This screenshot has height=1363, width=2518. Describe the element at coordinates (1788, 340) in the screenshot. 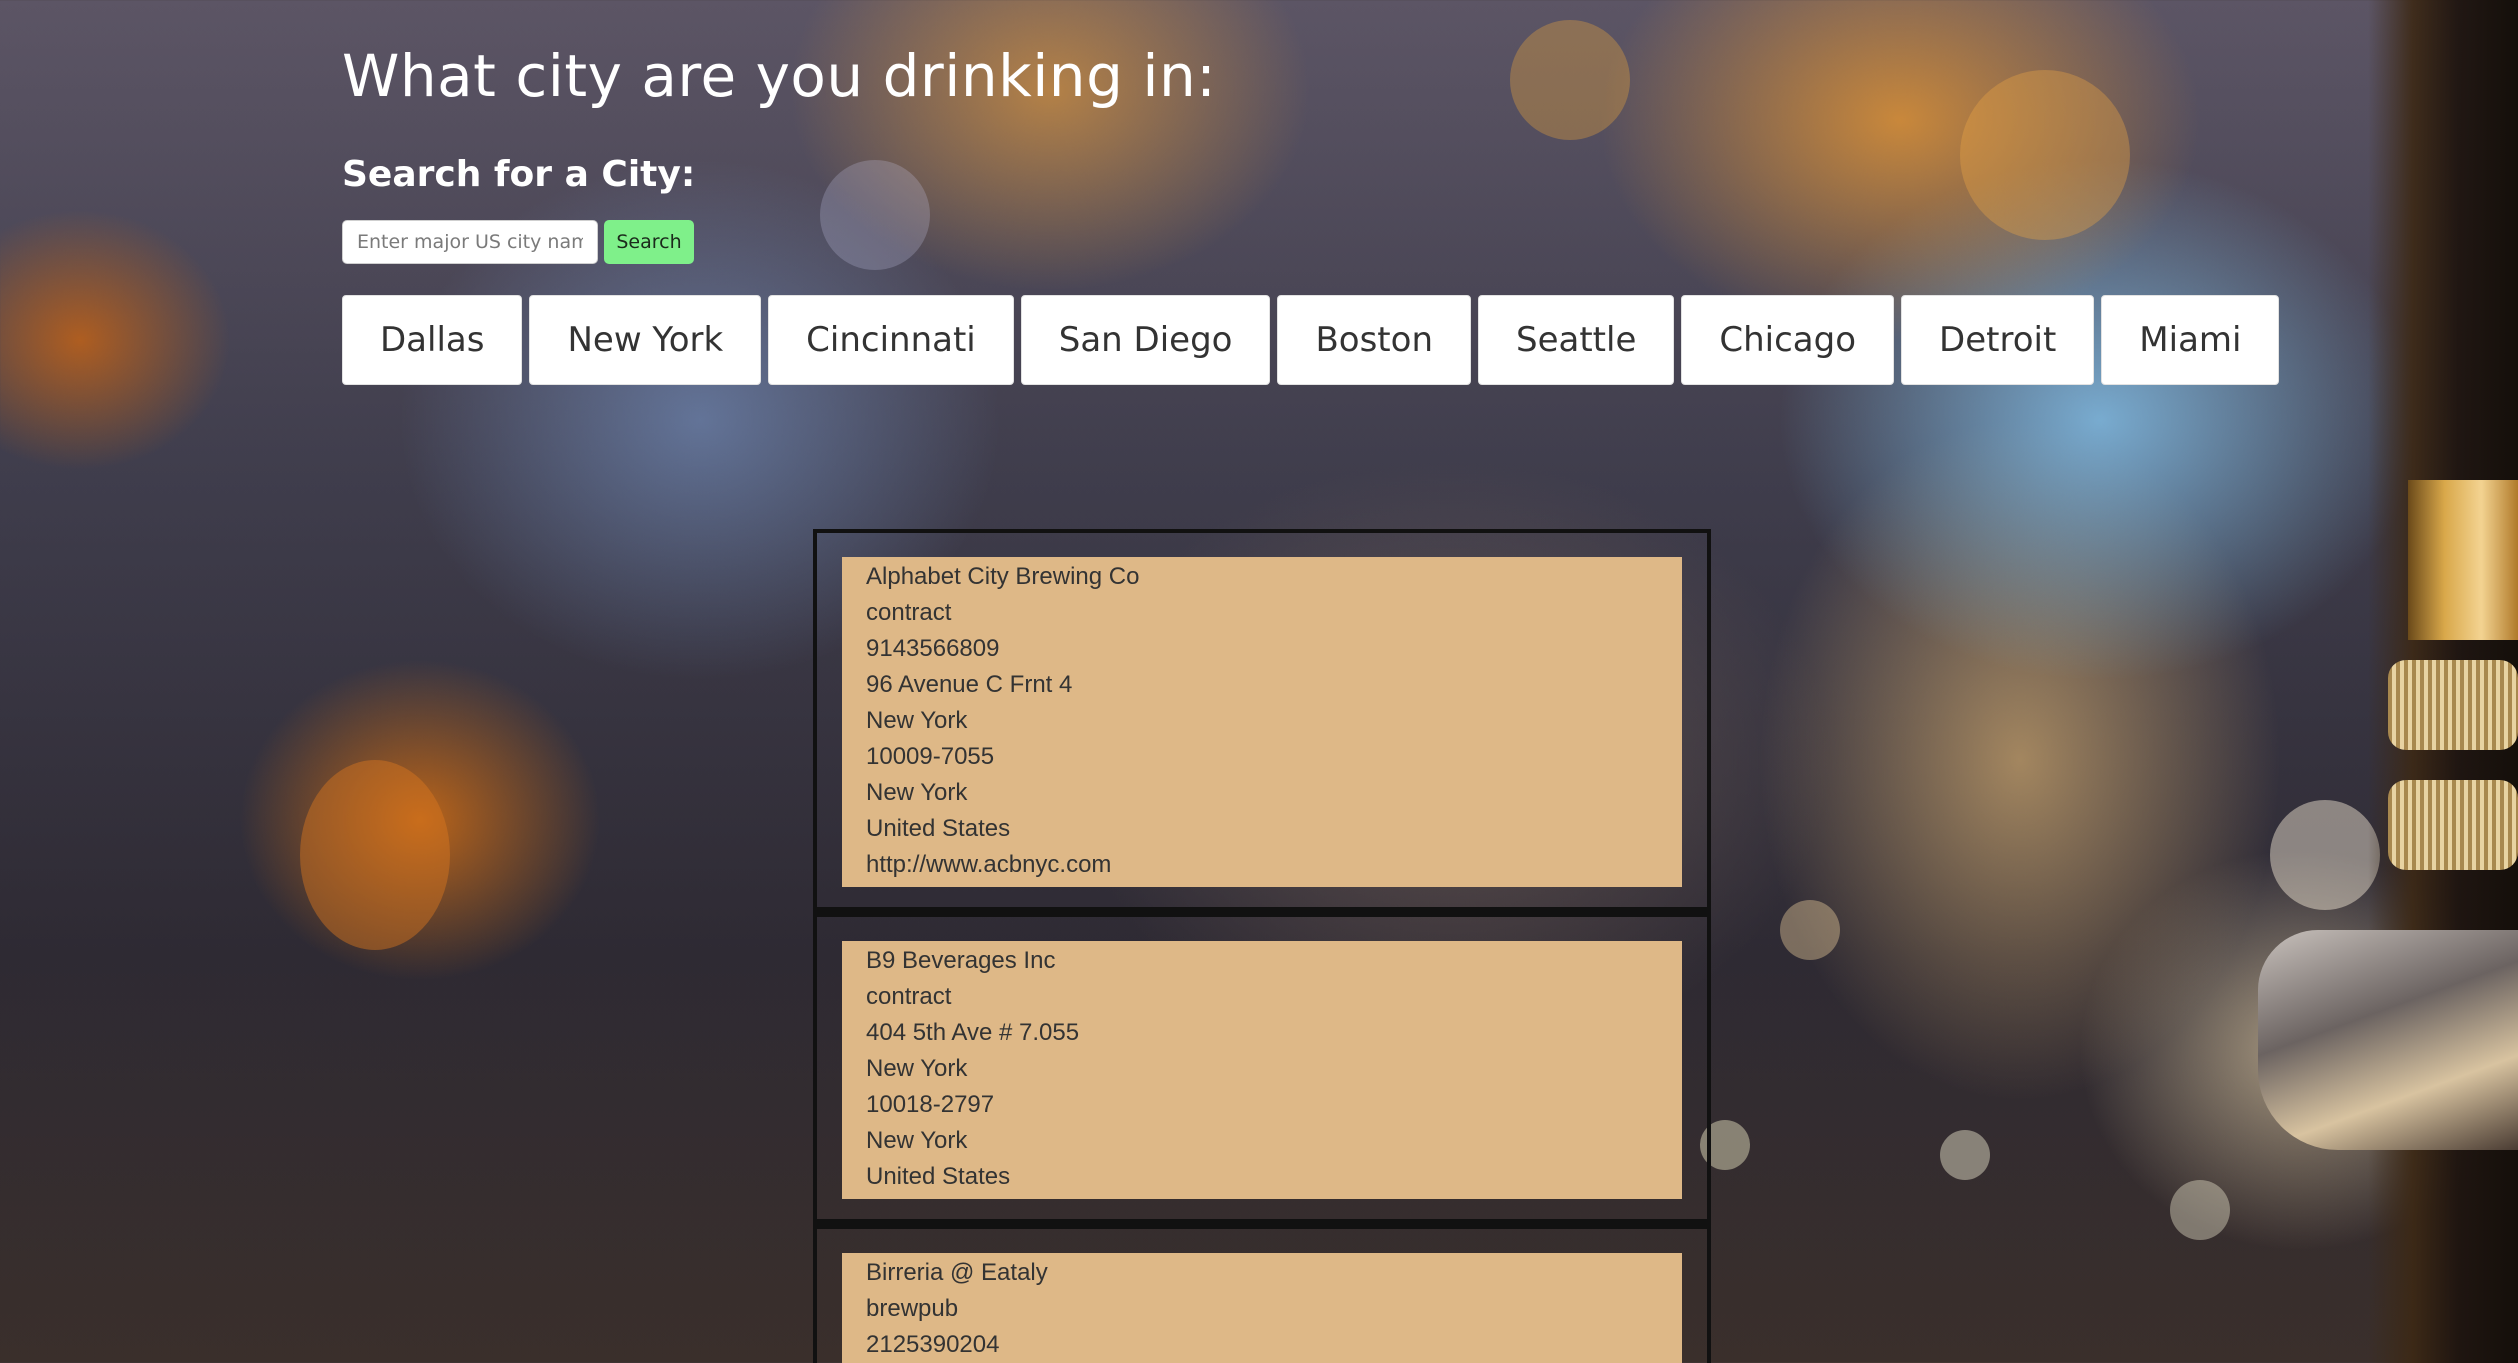

I see `city-button-chicago: Chicago` at that location.